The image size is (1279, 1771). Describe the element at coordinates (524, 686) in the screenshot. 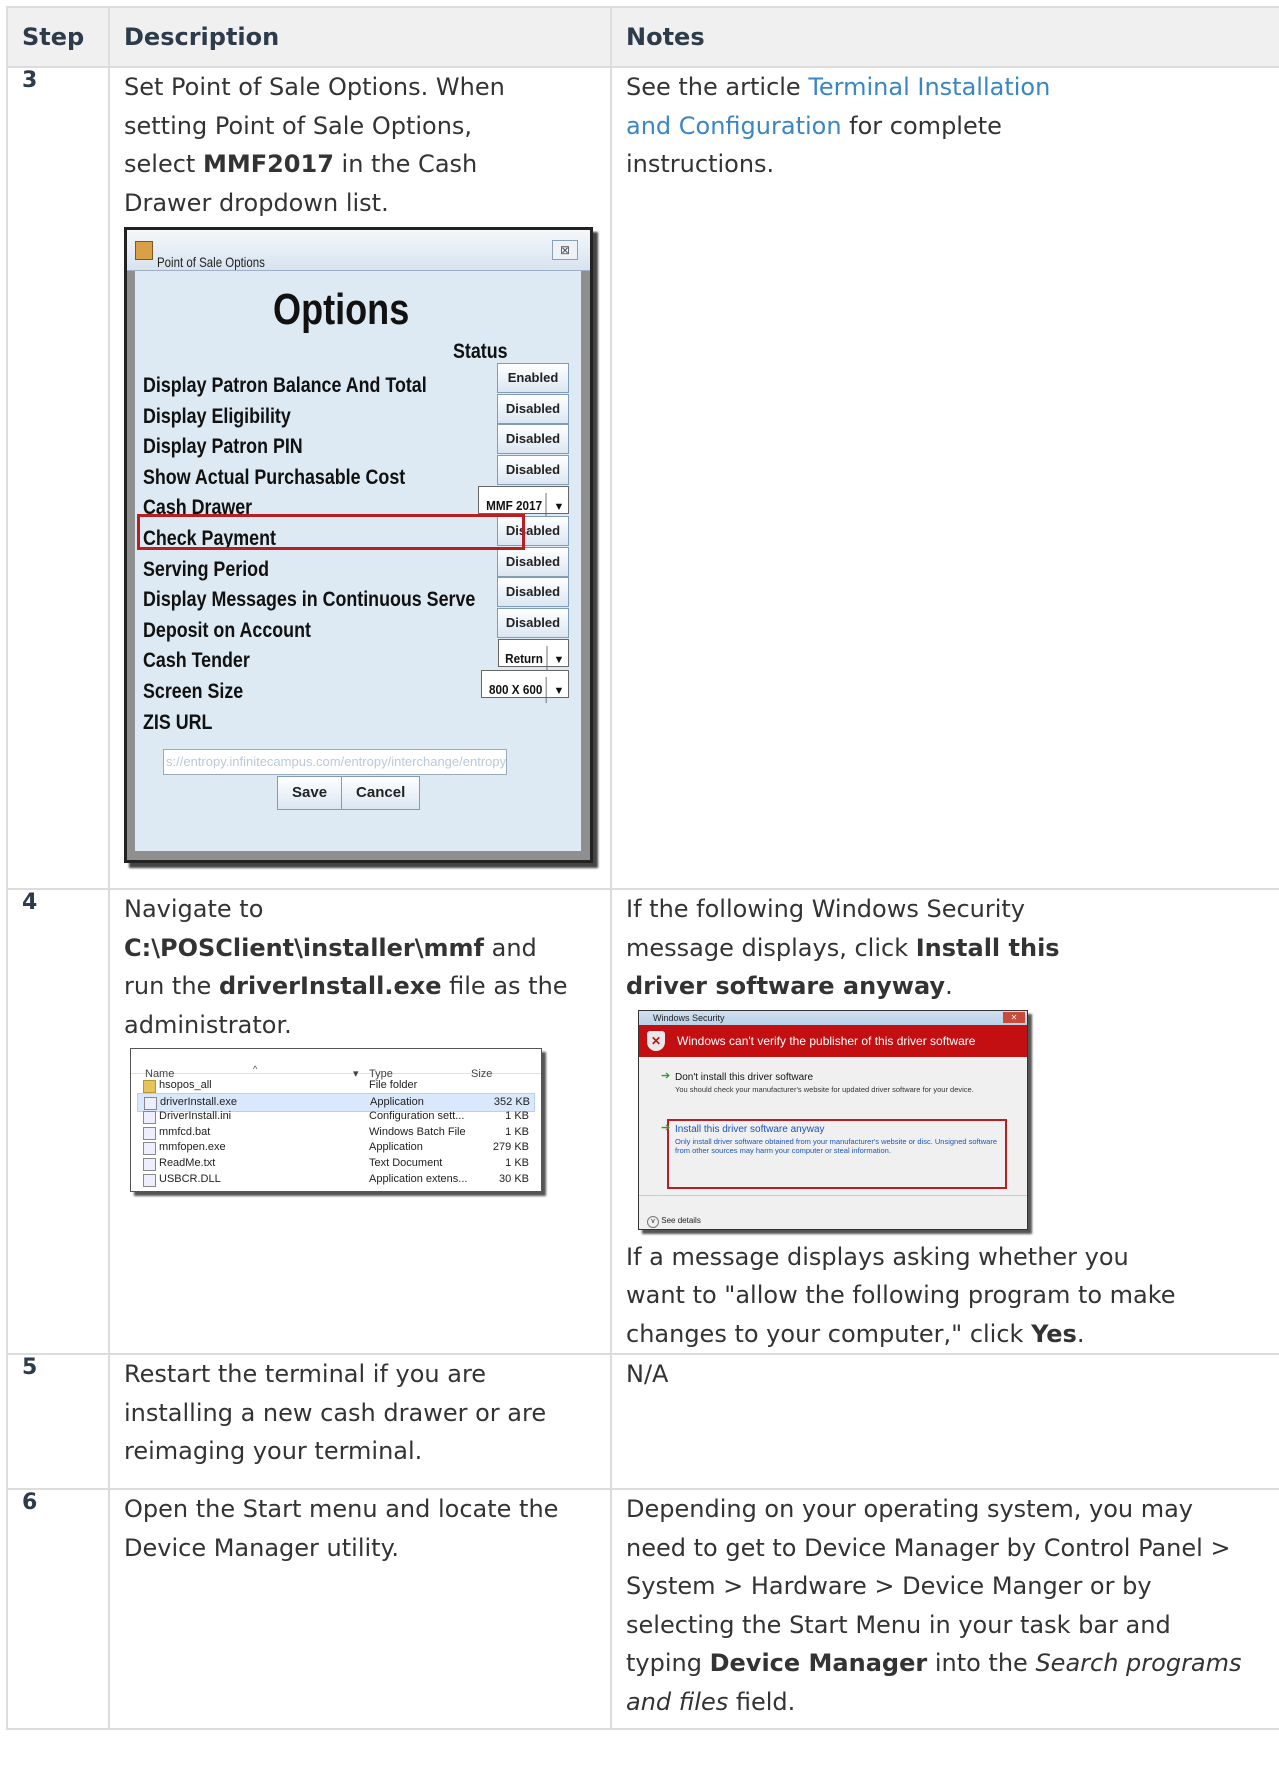

I see `pos-dropdown: 800 X 600 ▼` at that location.